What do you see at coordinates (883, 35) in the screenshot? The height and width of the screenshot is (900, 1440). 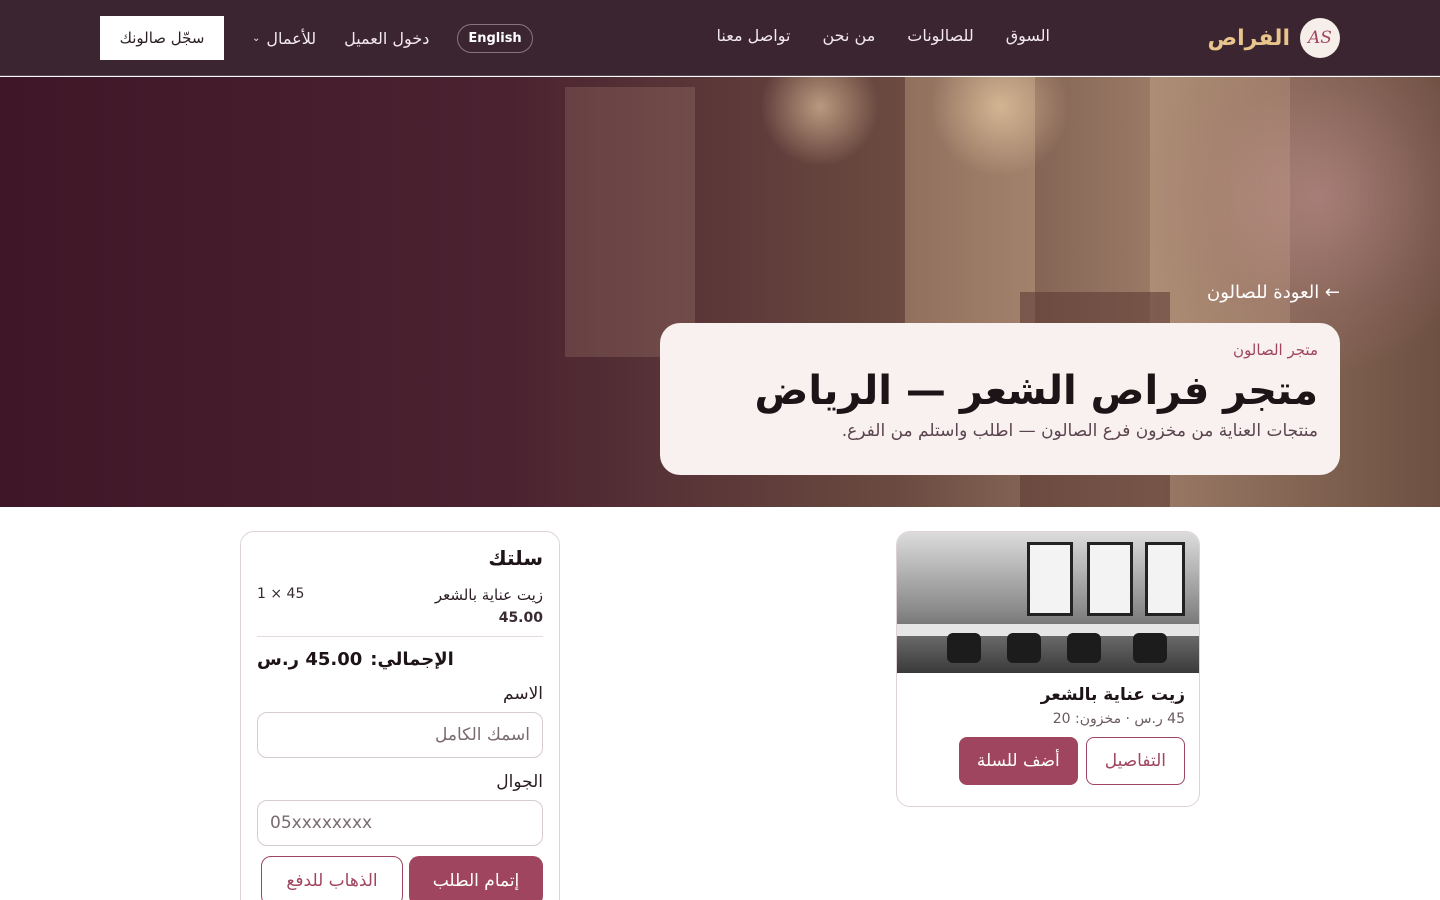 I see `nav-links: السوق للصالونات من نحن تواصل معنا` at bounding box center [883, 35].